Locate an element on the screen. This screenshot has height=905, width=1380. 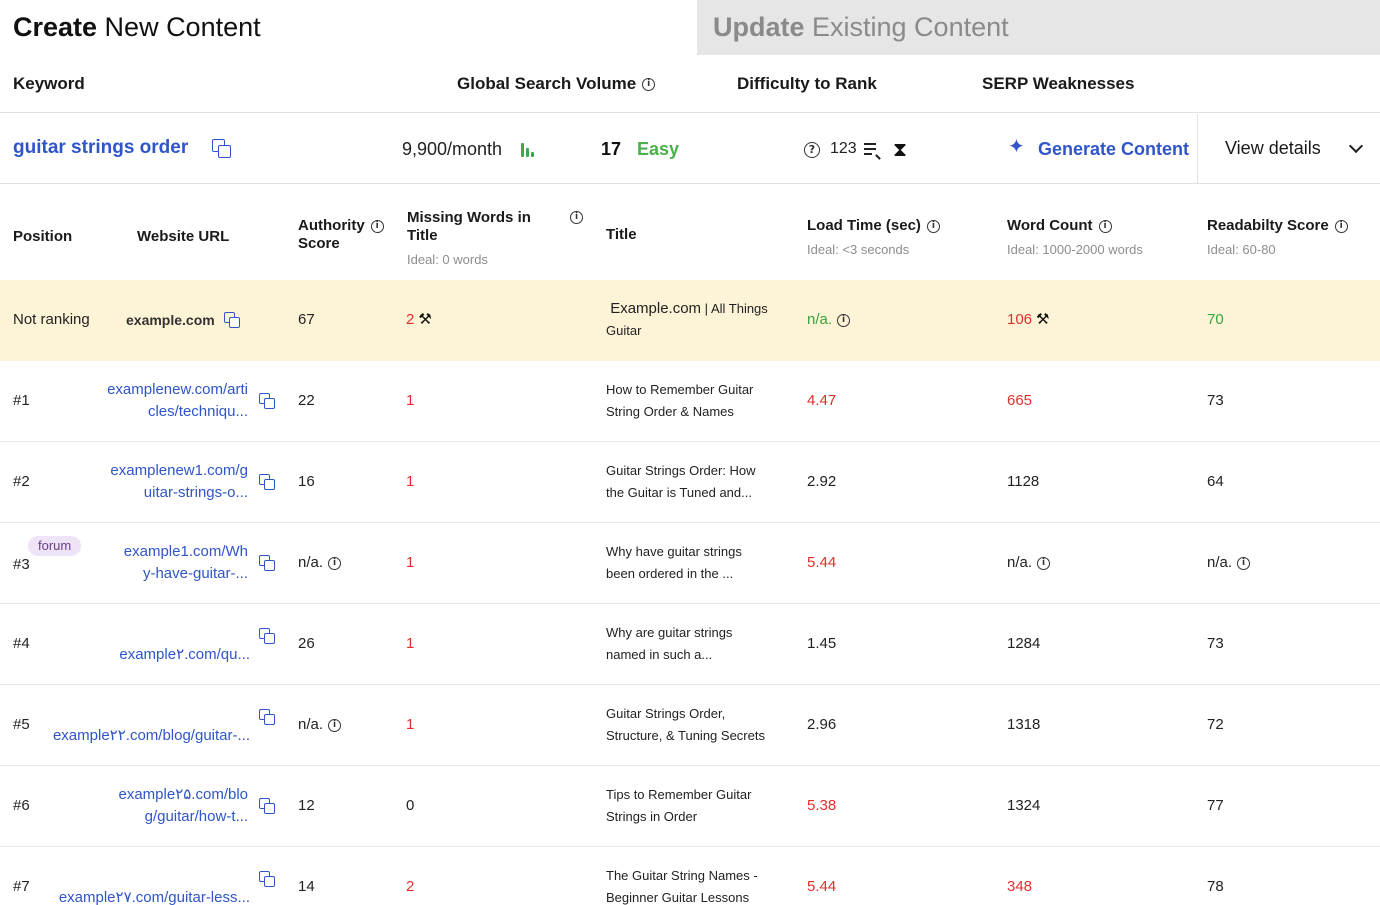
tab-update-existing-content: Update Existing Content is located at coordinates (1038, 27).